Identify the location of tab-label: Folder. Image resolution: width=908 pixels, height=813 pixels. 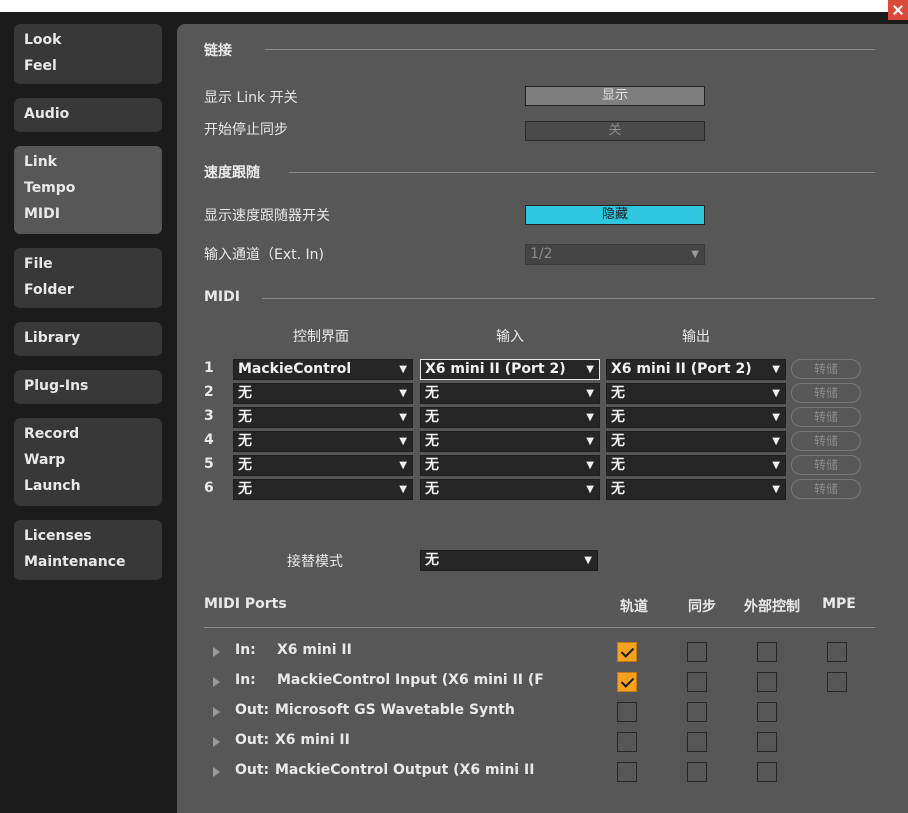
(49, 290).